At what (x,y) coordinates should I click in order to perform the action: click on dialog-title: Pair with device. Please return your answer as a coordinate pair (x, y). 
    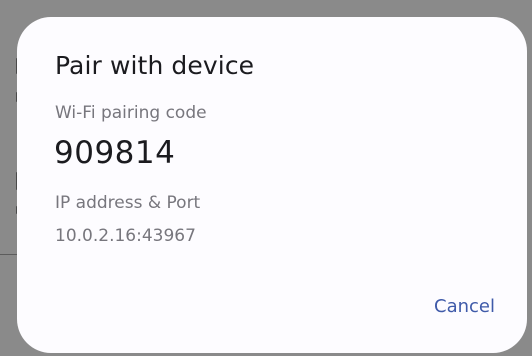
    Looking at the image, I should click on (155, 65).